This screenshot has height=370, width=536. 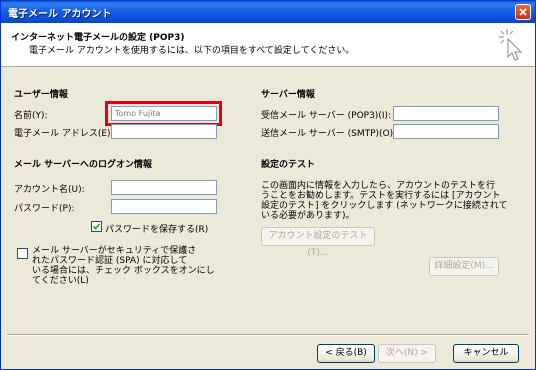 I want to click on close-button, so click(x=523, y=12).